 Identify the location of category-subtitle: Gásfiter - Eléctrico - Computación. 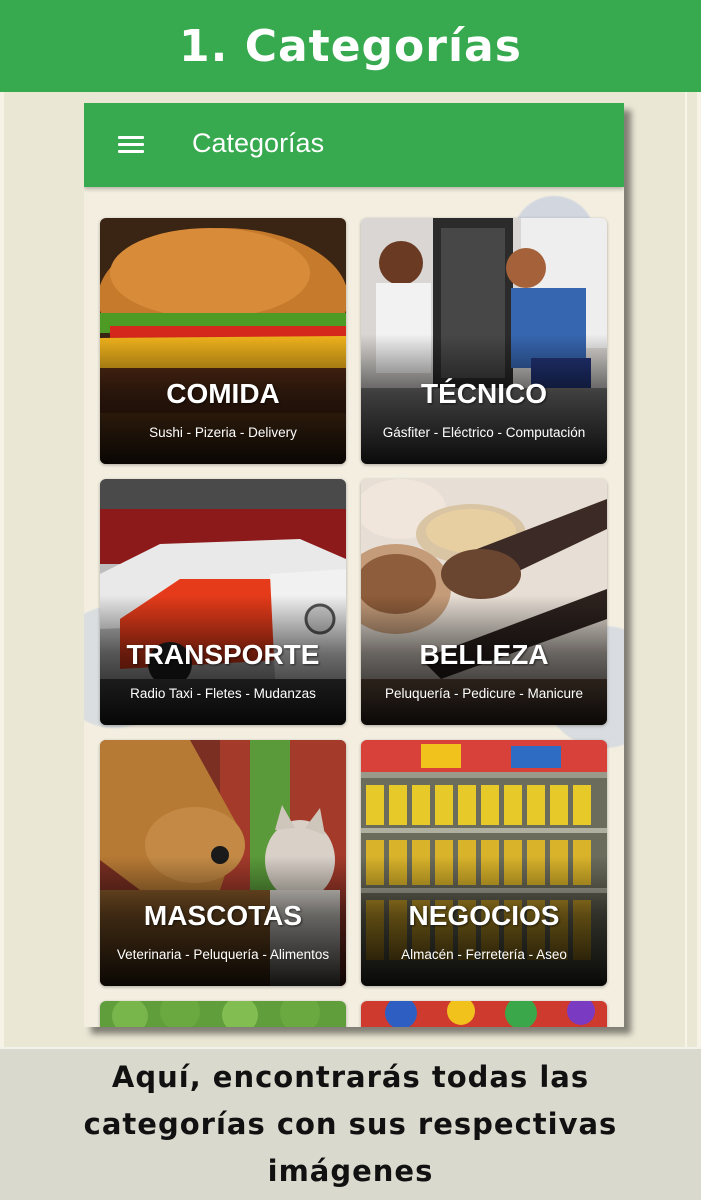
(484, 432).